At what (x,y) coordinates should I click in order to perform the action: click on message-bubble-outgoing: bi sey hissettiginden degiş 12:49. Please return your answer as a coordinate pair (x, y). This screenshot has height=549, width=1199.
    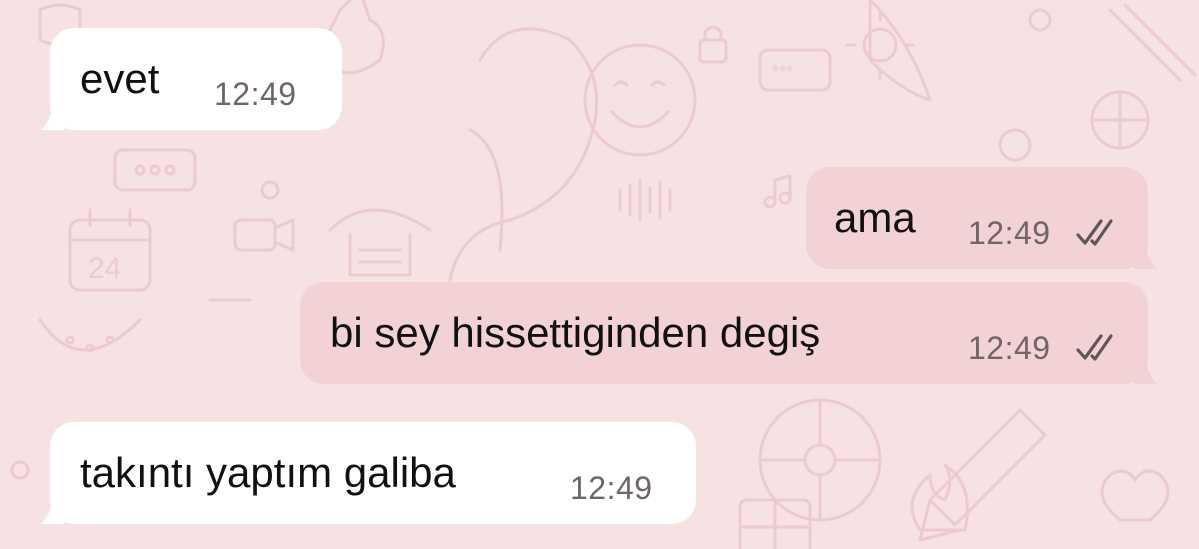
    Looking at the image, I should click on (729, 333).